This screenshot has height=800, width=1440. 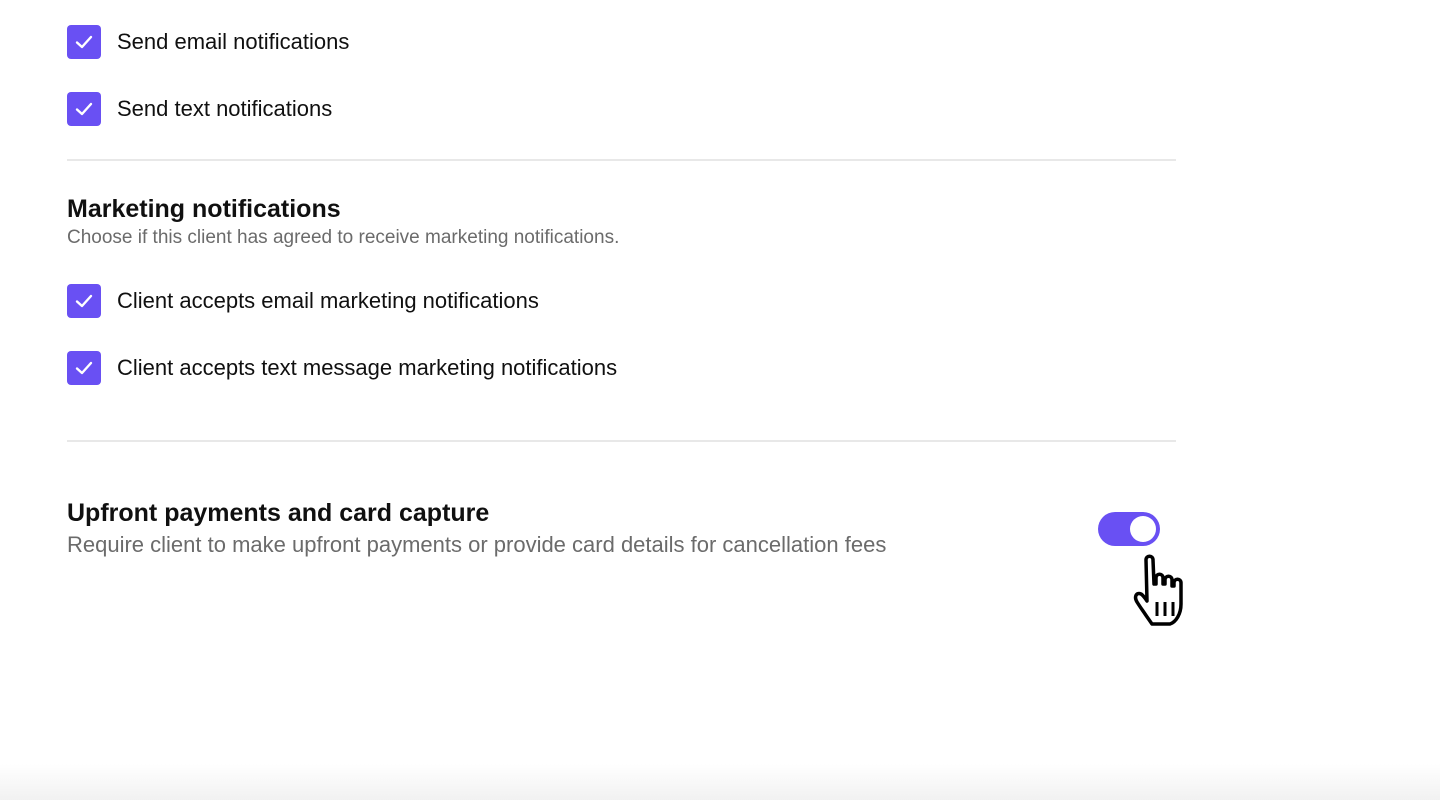 I want to click on send-text-notifications-label: Send text notifications, so click(x=225, y=108).